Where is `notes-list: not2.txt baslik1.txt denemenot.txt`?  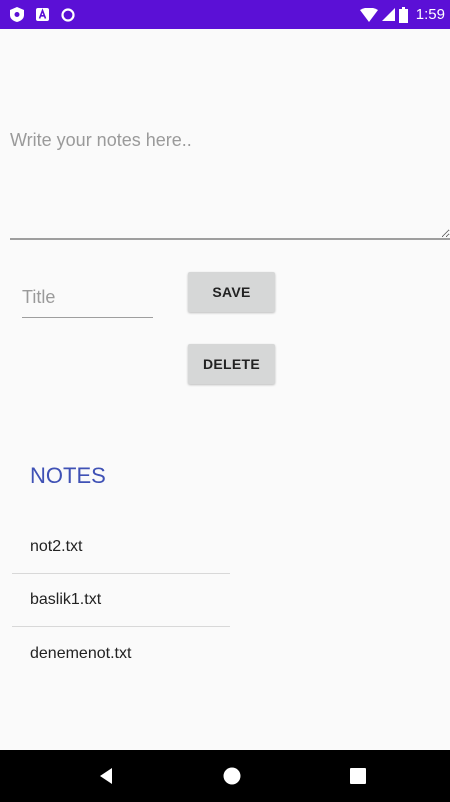
notes-list: not2.txt baslik1.txt denemenot.txt is located at coordinates (121, 600).